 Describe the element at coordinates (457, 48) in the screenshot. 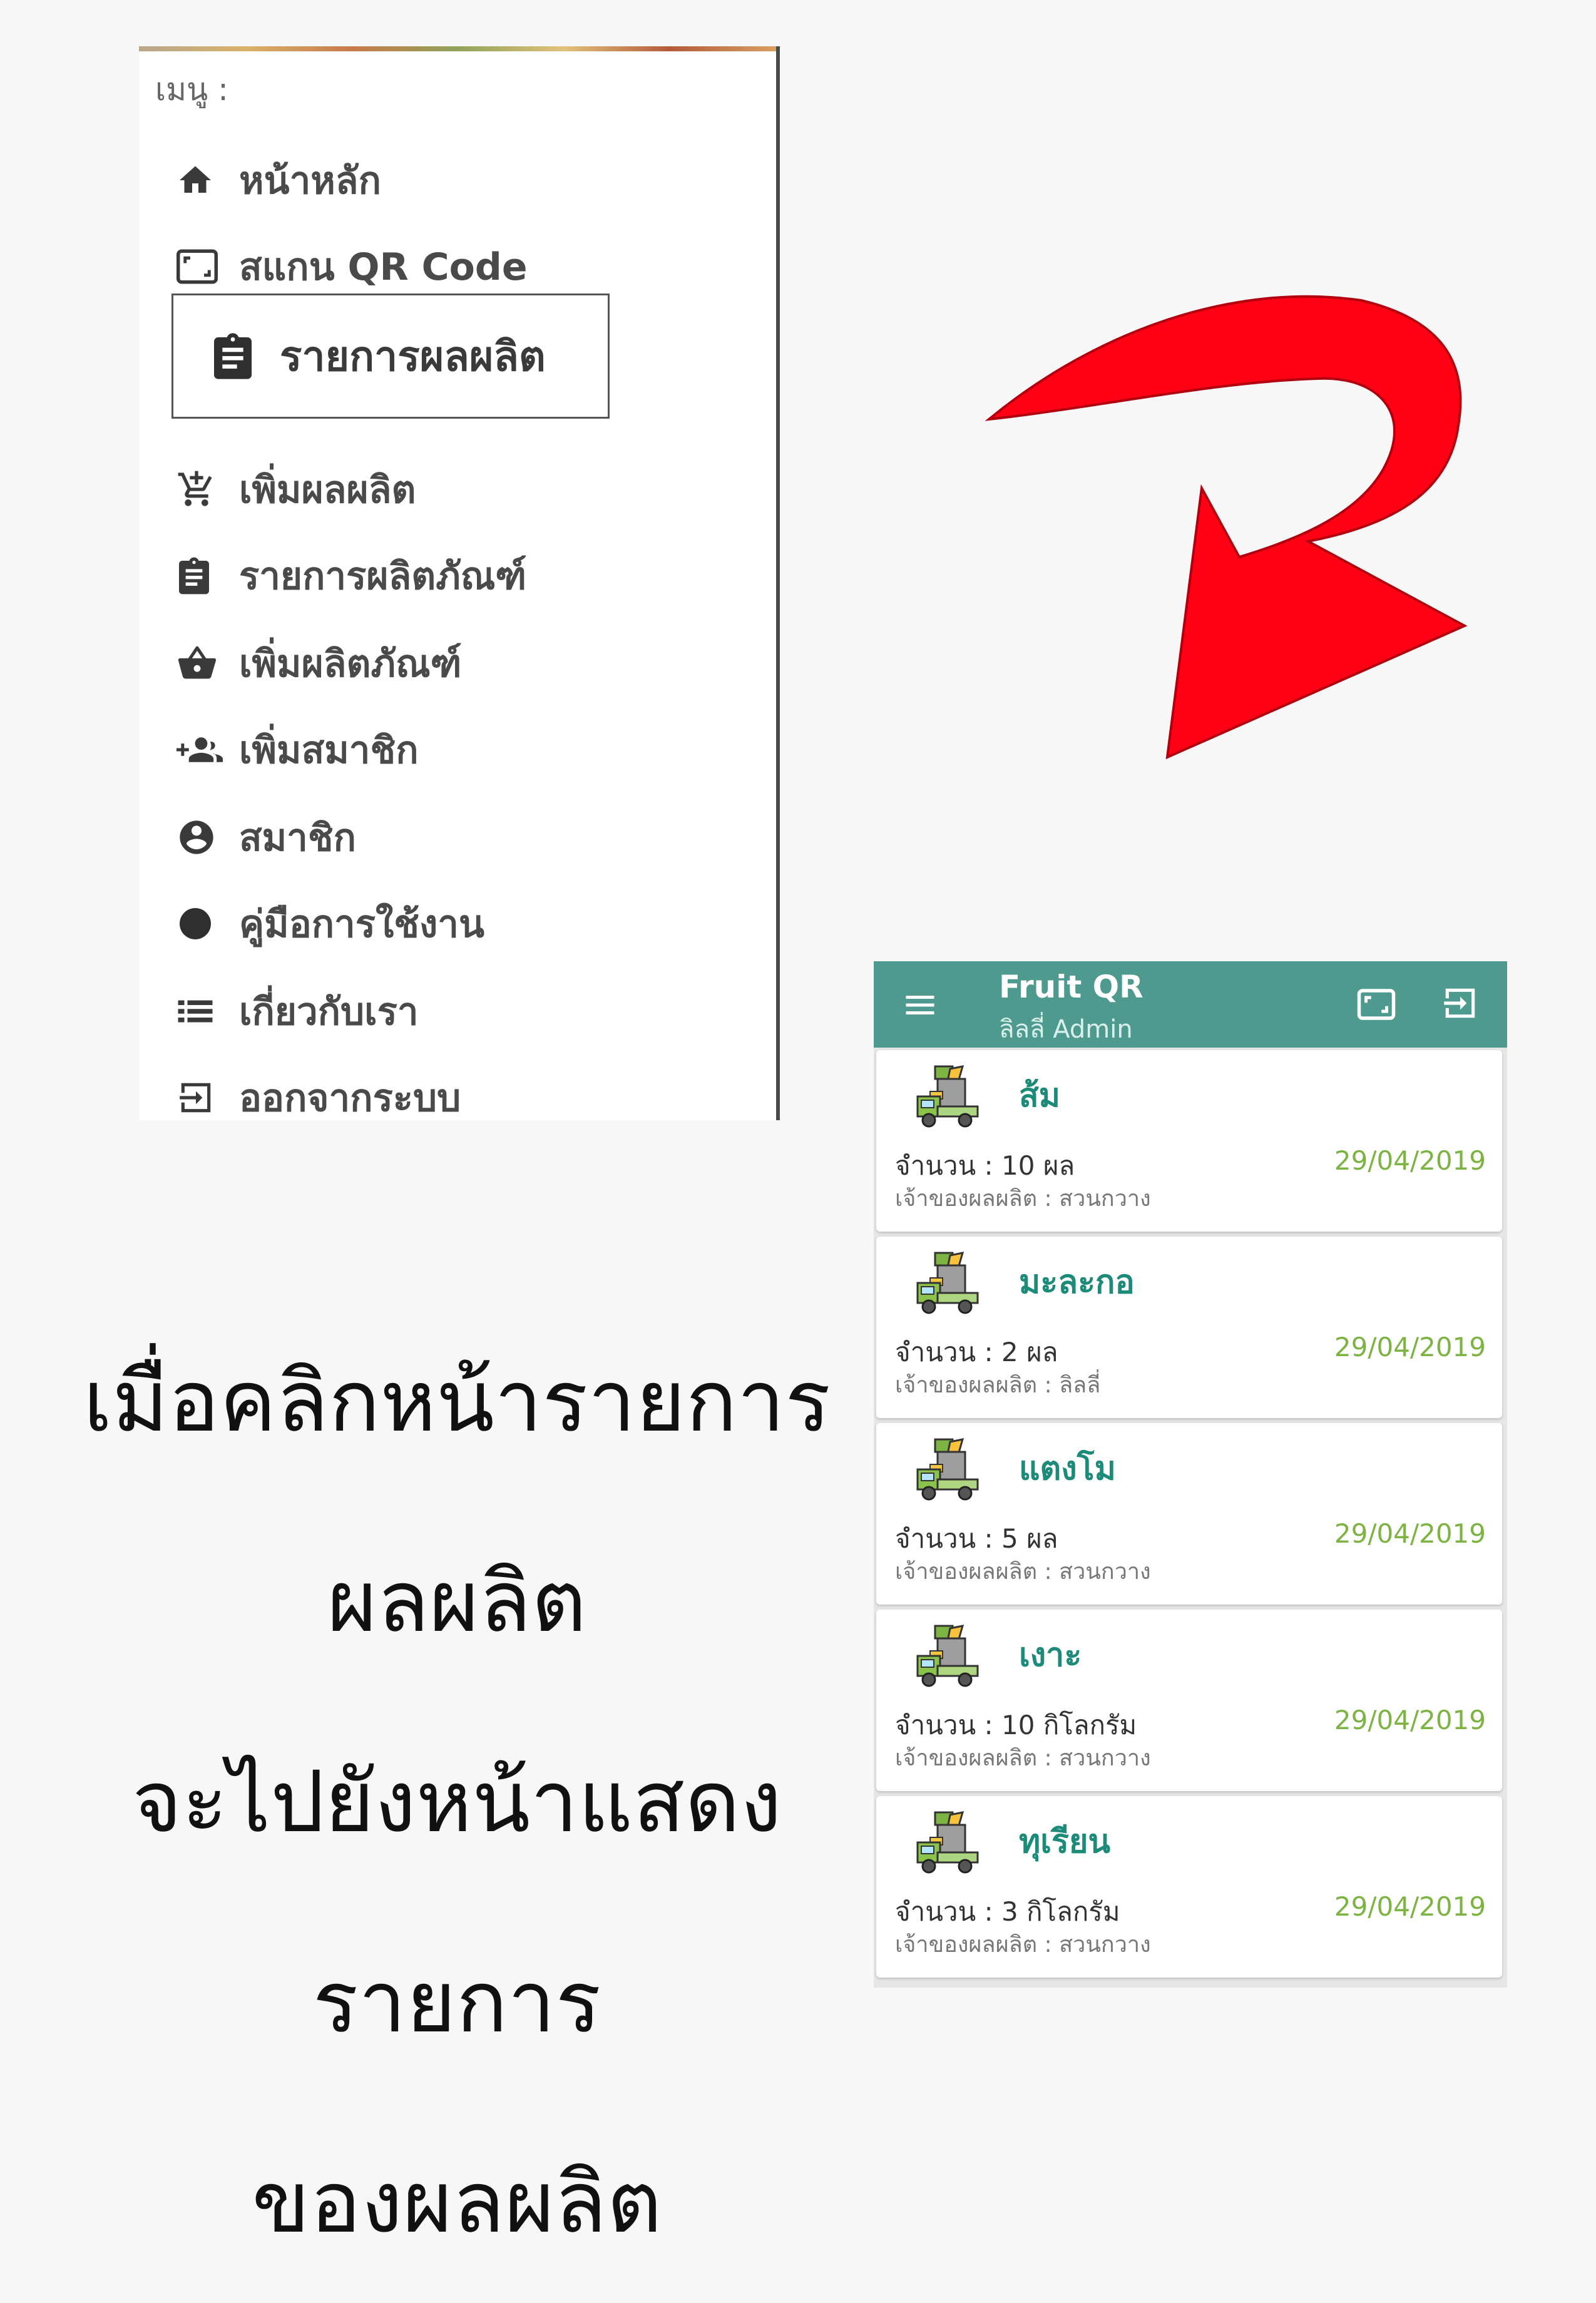

I see `header-image-strip` at that location.